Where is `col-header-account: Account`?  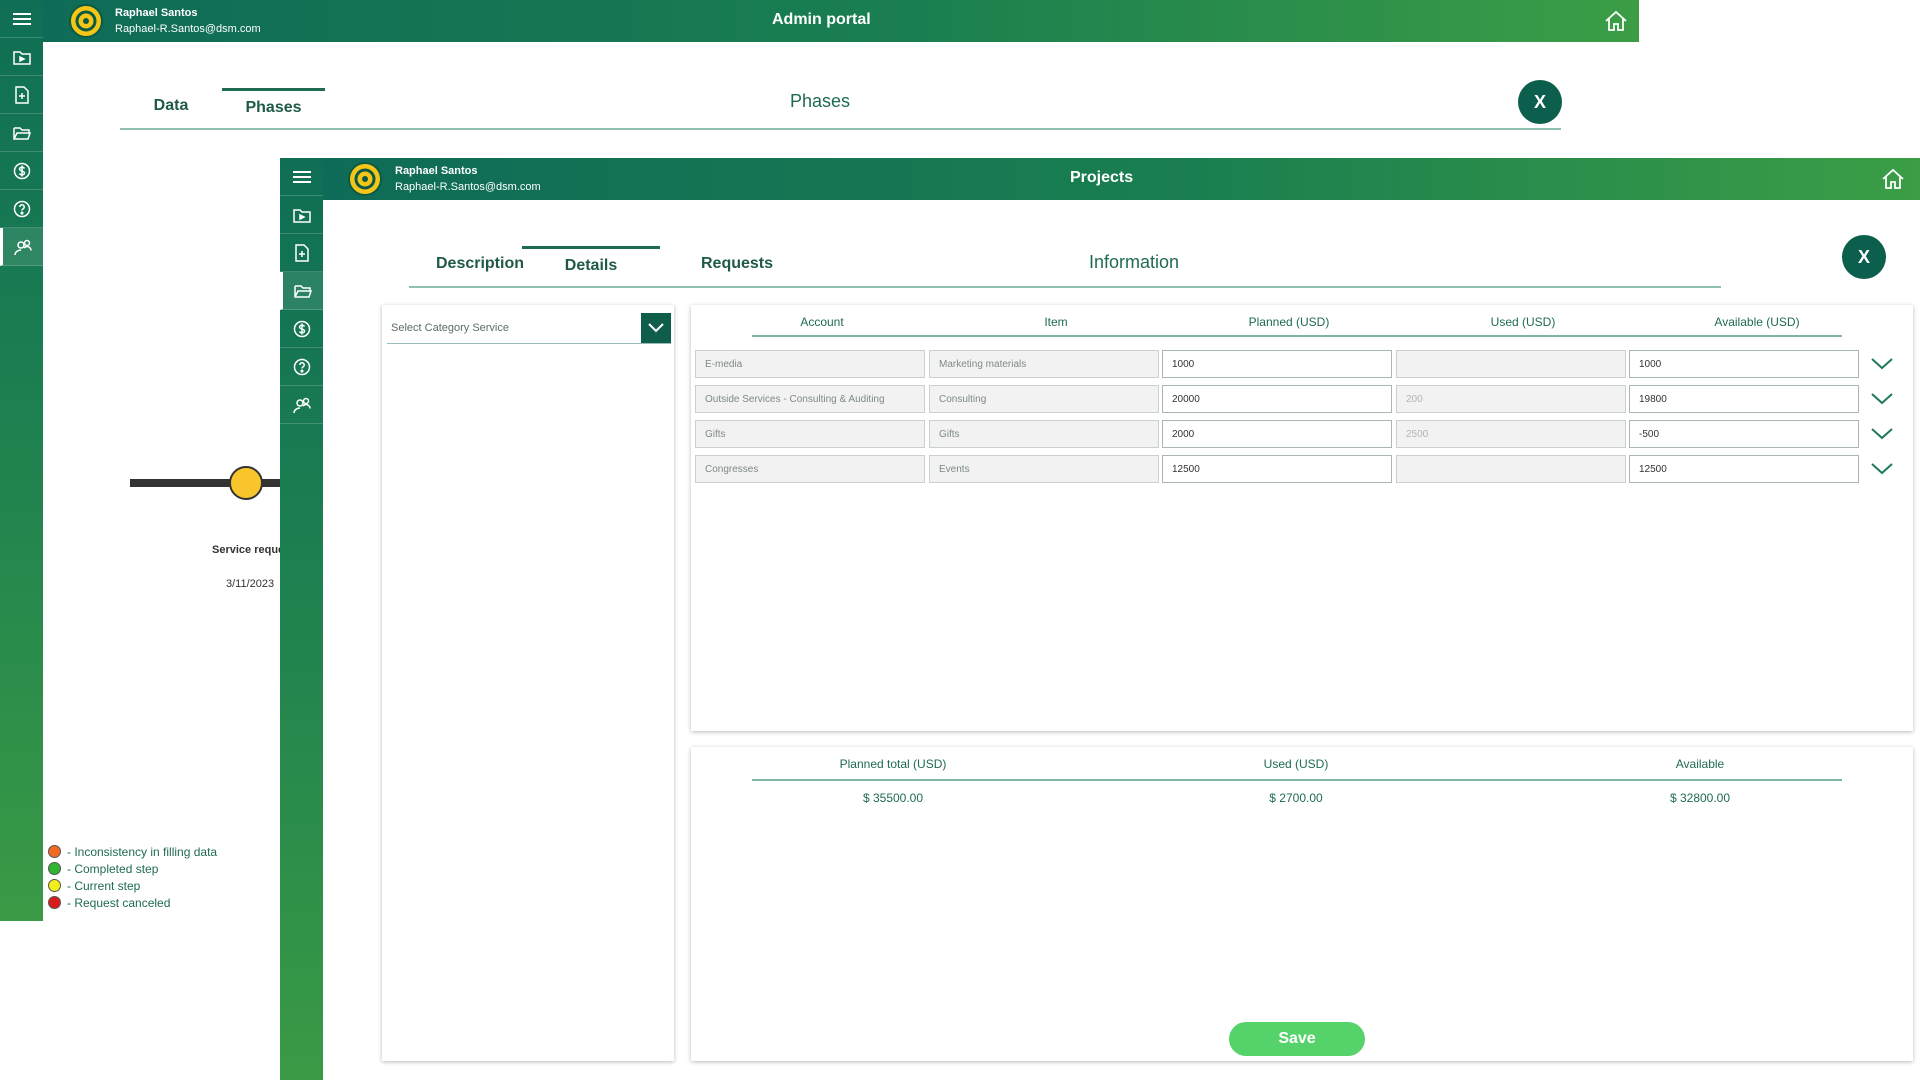
col-header-account: Account is located at coordinates (822, 322).